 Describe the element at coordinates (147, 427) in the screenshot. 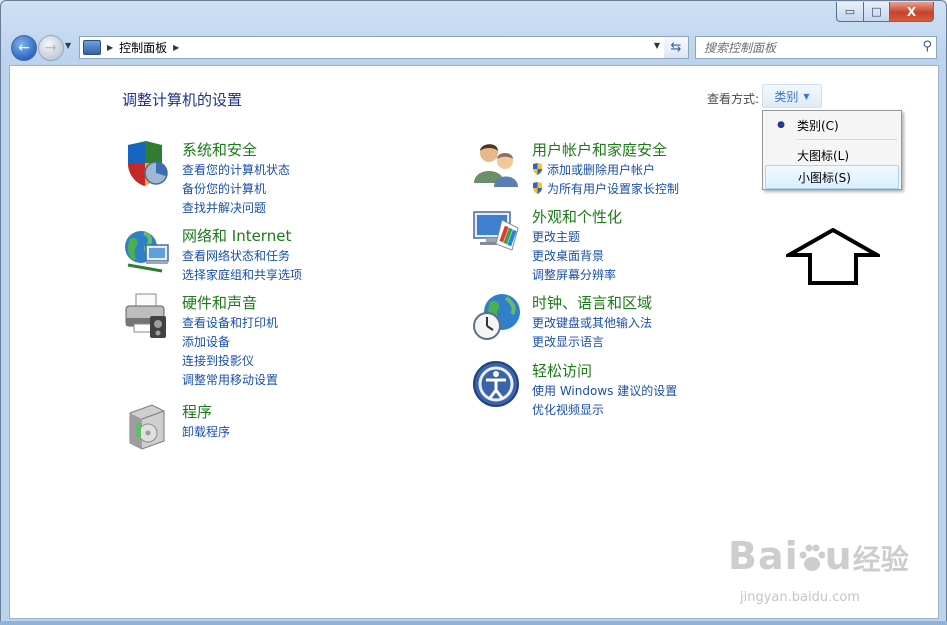

I see `programs-box-icon` at that location.